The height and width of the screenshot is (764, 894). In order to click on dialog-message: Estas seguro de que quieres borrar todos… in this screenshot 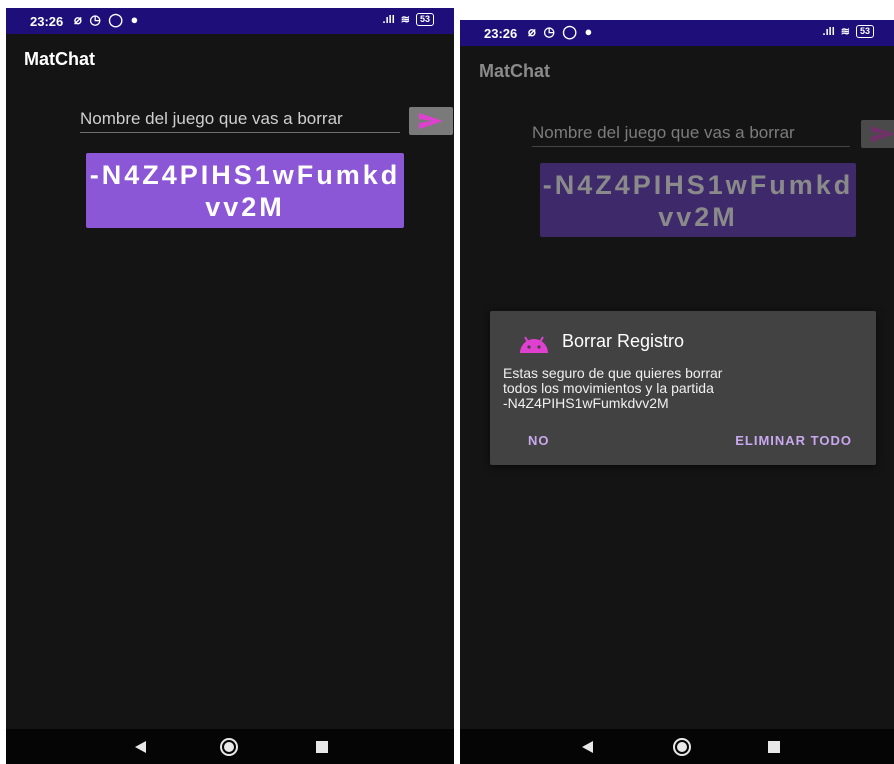, I will do `click(683, 388)`.